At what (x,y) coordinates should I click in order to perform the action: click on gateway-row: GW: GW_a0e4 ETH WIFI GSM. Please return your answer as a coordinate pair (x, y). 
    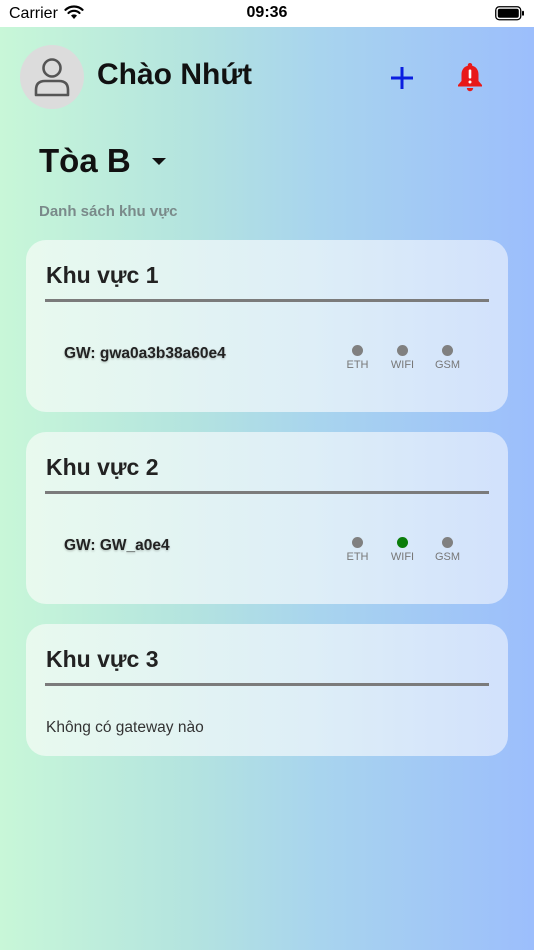
    Looking at the image, I should click on (267, 548).